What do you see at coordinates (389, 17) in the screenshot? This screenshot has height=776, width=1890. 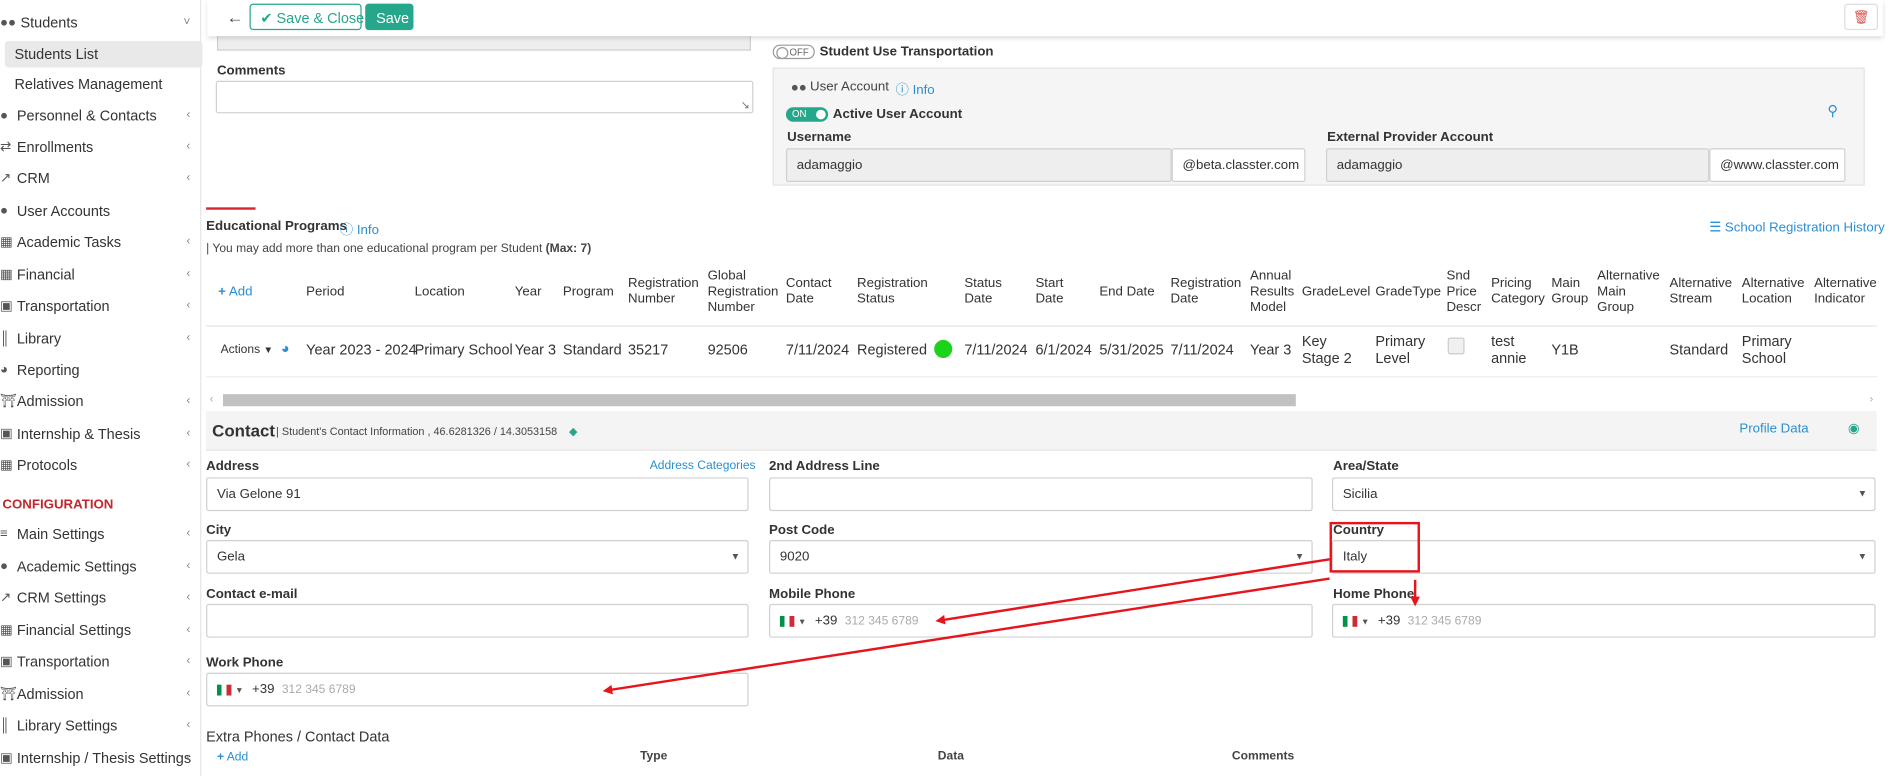 I see `save-button: Save` at bounding box center [389, 17].